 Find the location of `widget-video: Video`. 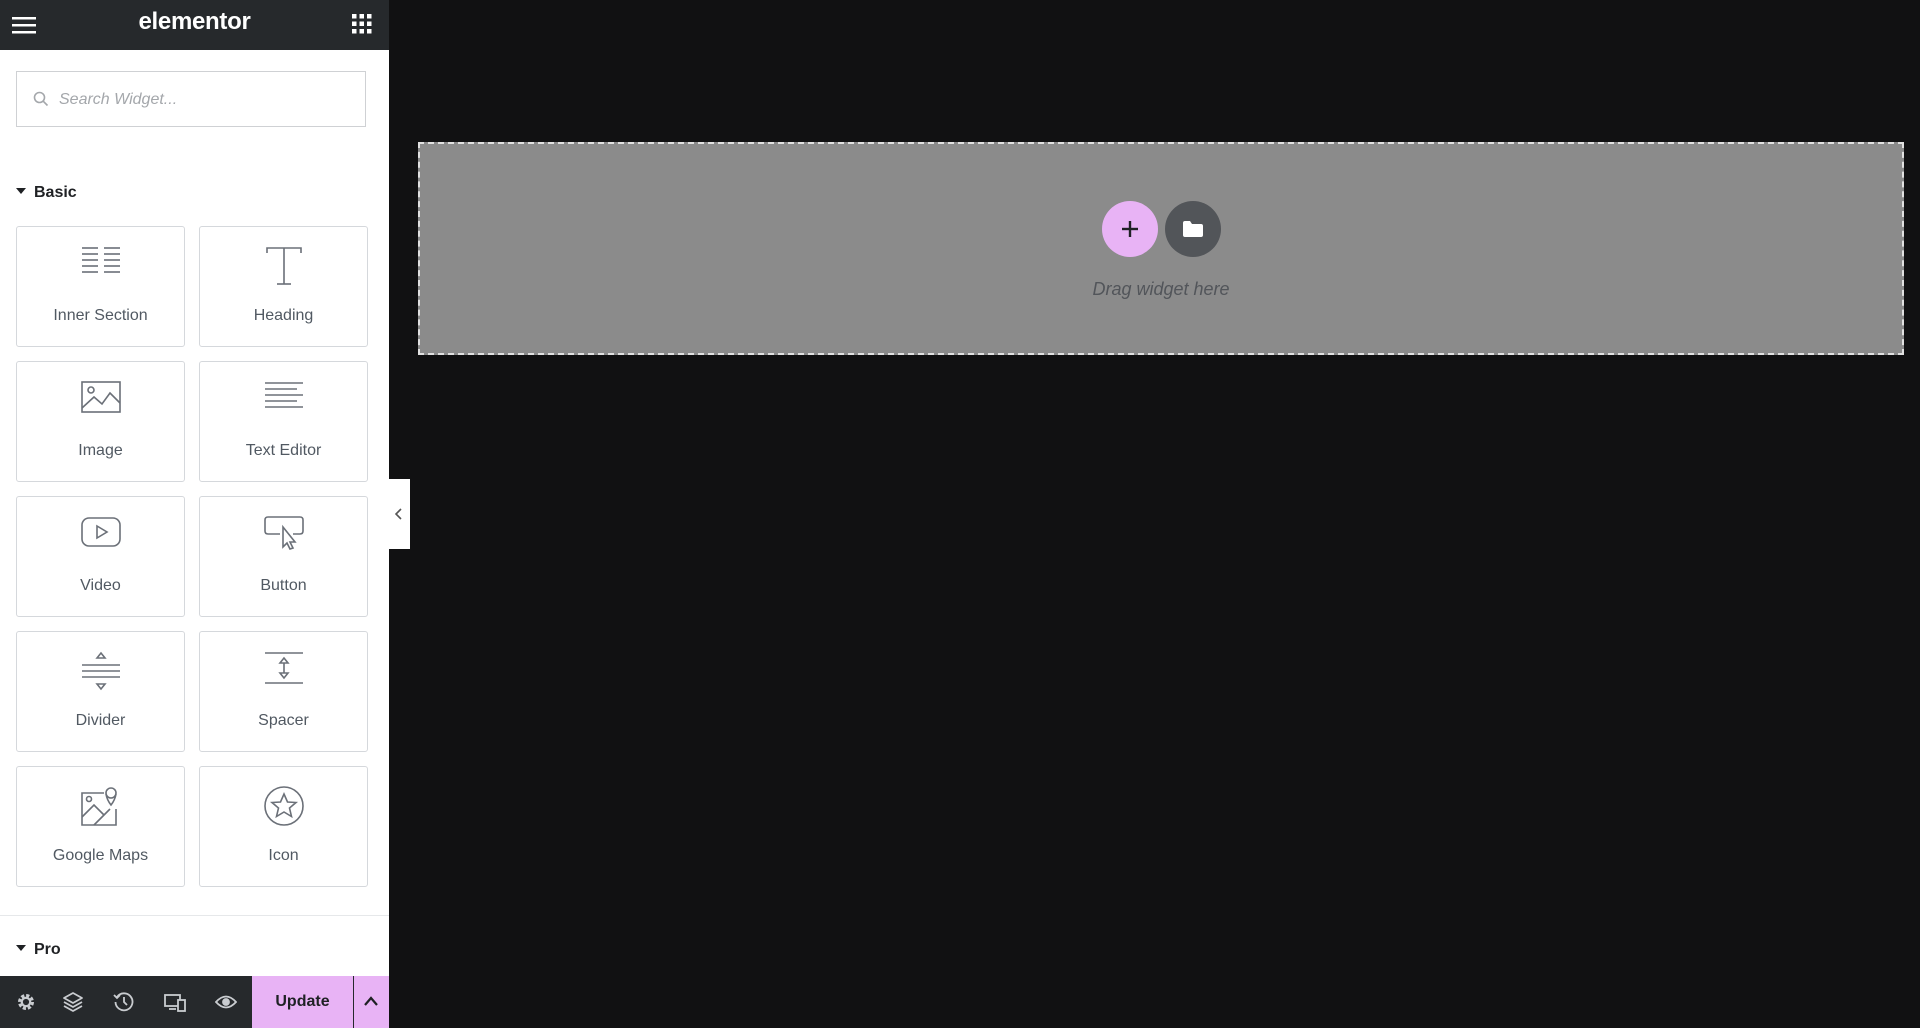

widget-video: Video is located at coordinates (100, 556).